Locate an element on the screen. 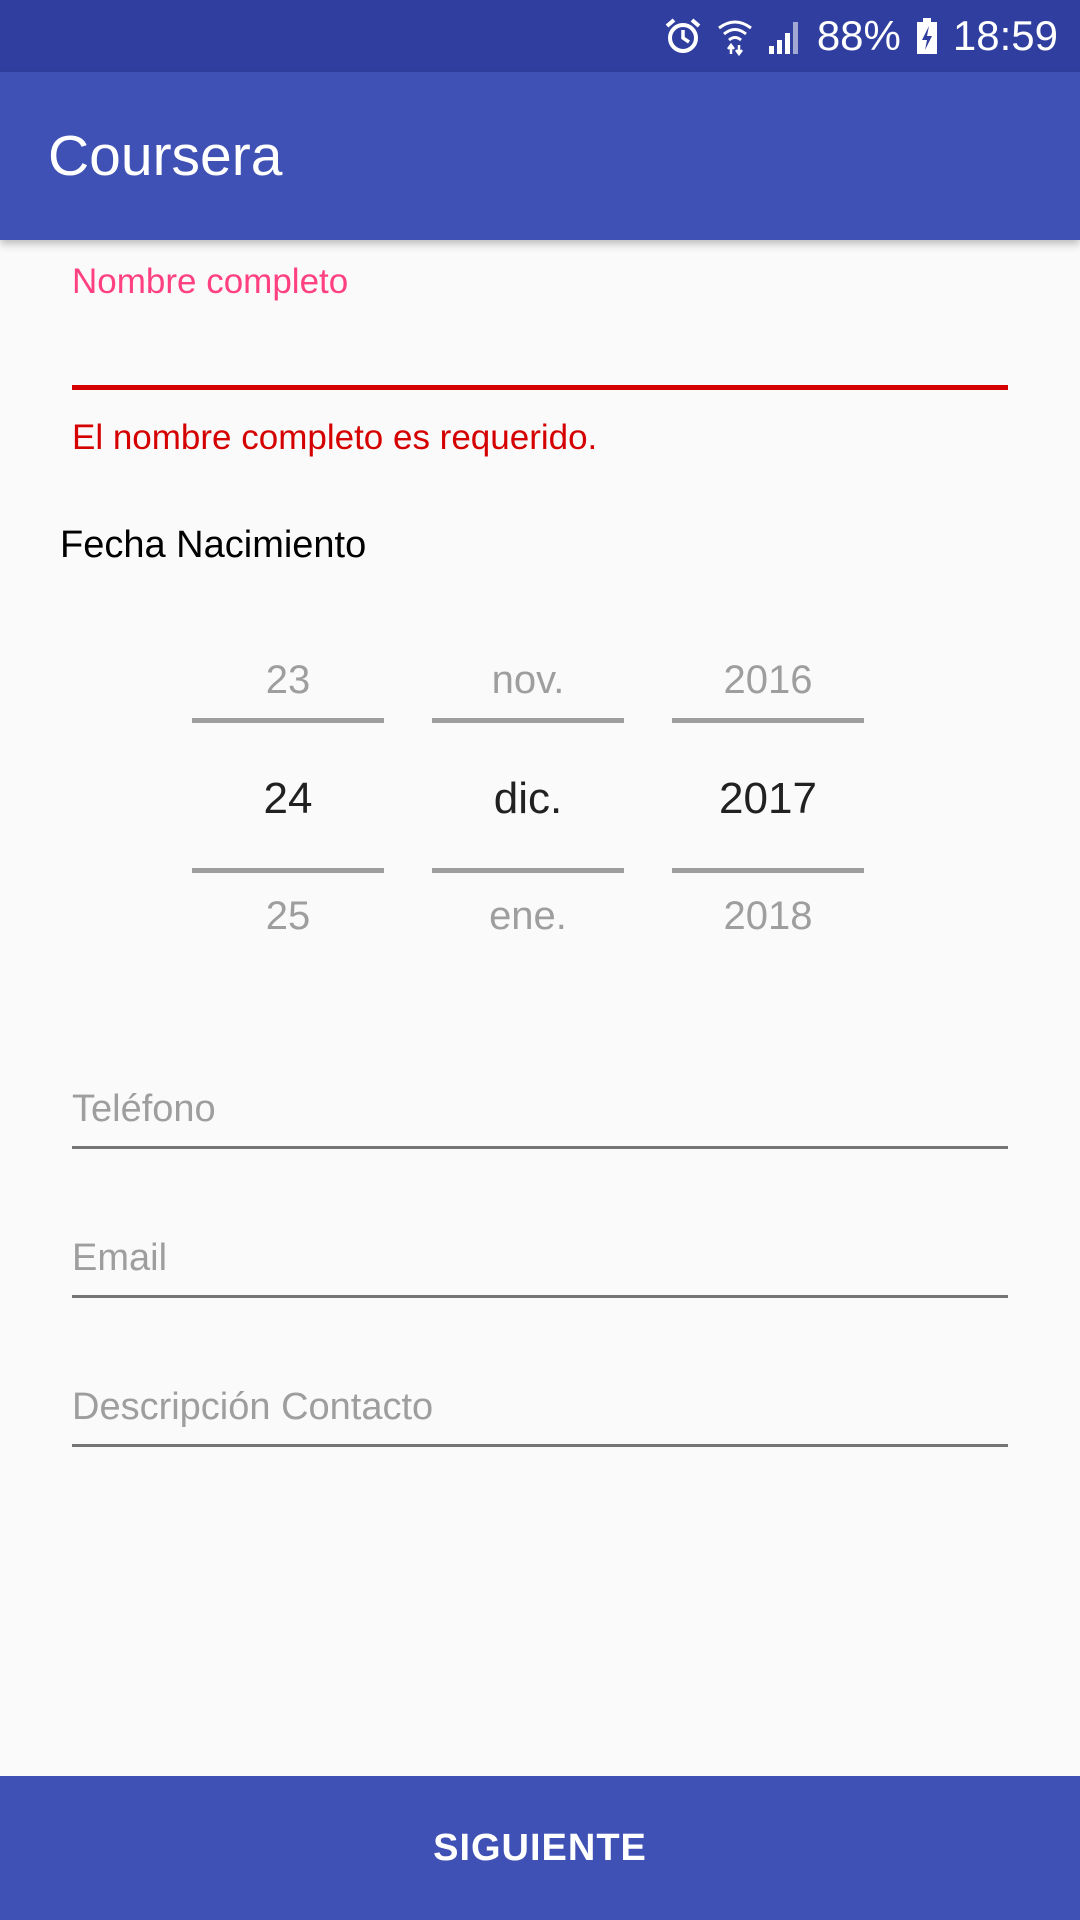 This screenshot has height=1920, width=1080. month-prev: nov. is located at coordinates (528, 680).